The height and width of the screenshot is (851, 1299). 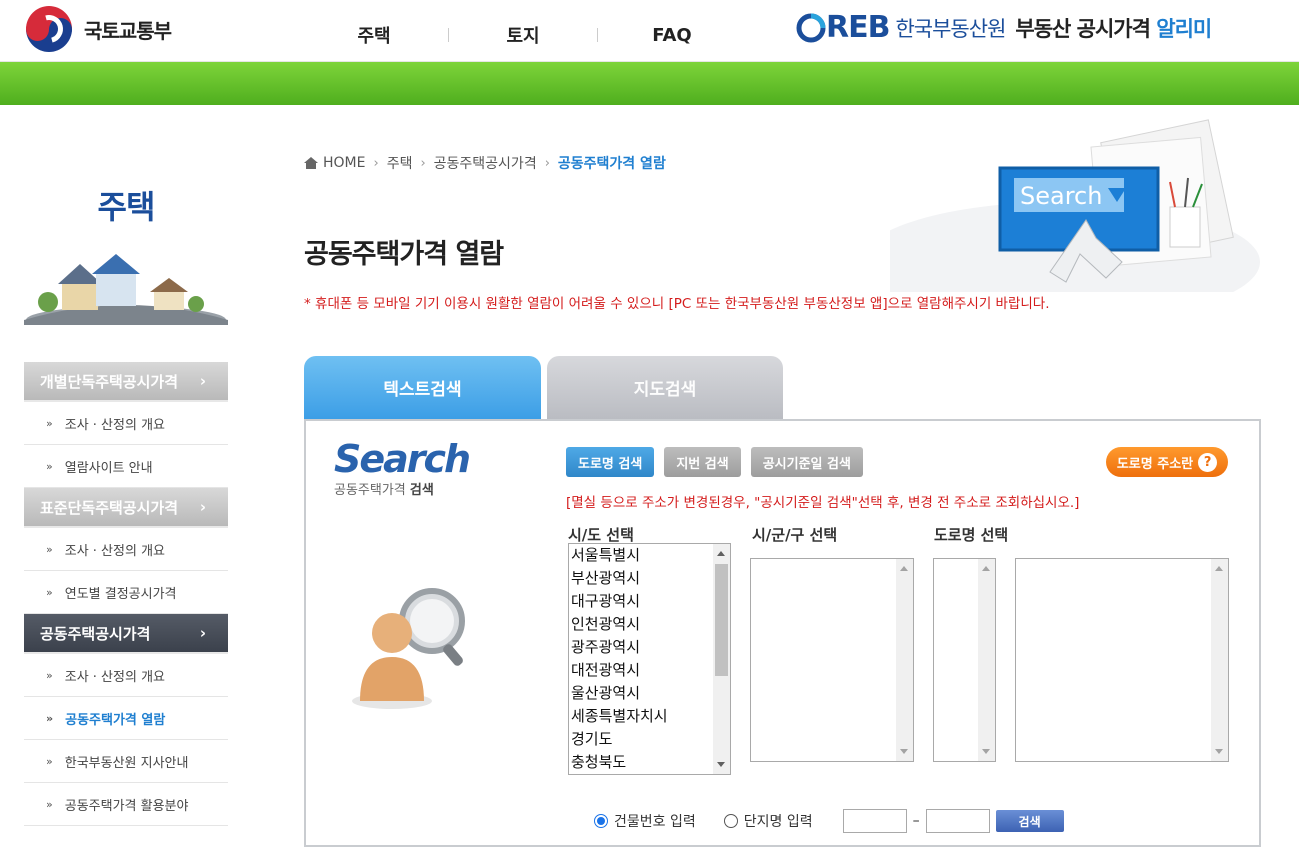 I want to click on nav-faq: FAQ, so click(x=672, y=35).